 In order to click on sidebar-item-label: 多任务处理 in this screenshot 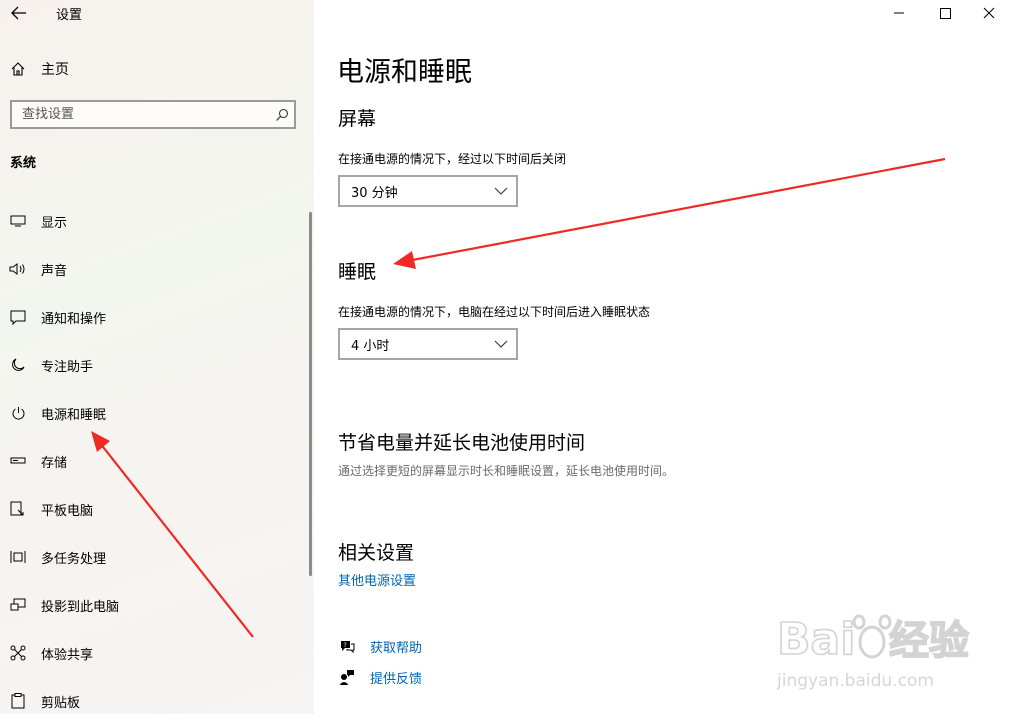, I will do `click(74, 559)`.